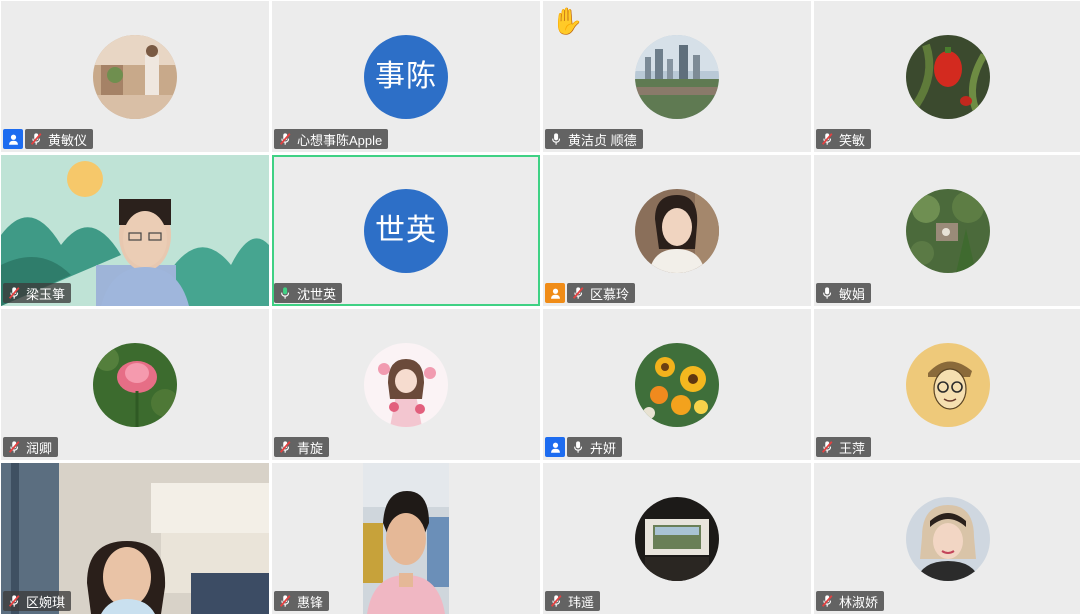 The width and height of the screenshot is (1080, 616). What do you see at coordinates (310, 602) in the screenshot?
I see `participant-name: 惠锋` at bounding box center [310, 602].